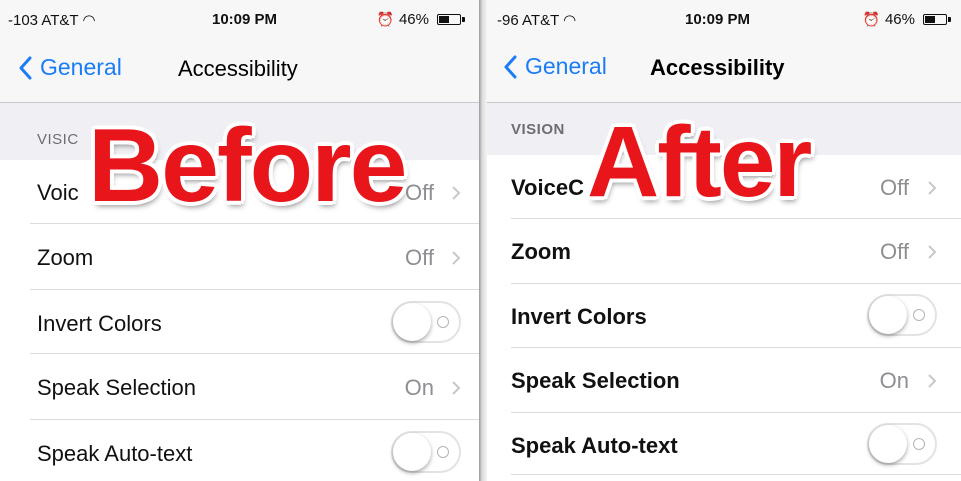  I want to click on carrier-signal: -103 AT&T, so click(43, 20).